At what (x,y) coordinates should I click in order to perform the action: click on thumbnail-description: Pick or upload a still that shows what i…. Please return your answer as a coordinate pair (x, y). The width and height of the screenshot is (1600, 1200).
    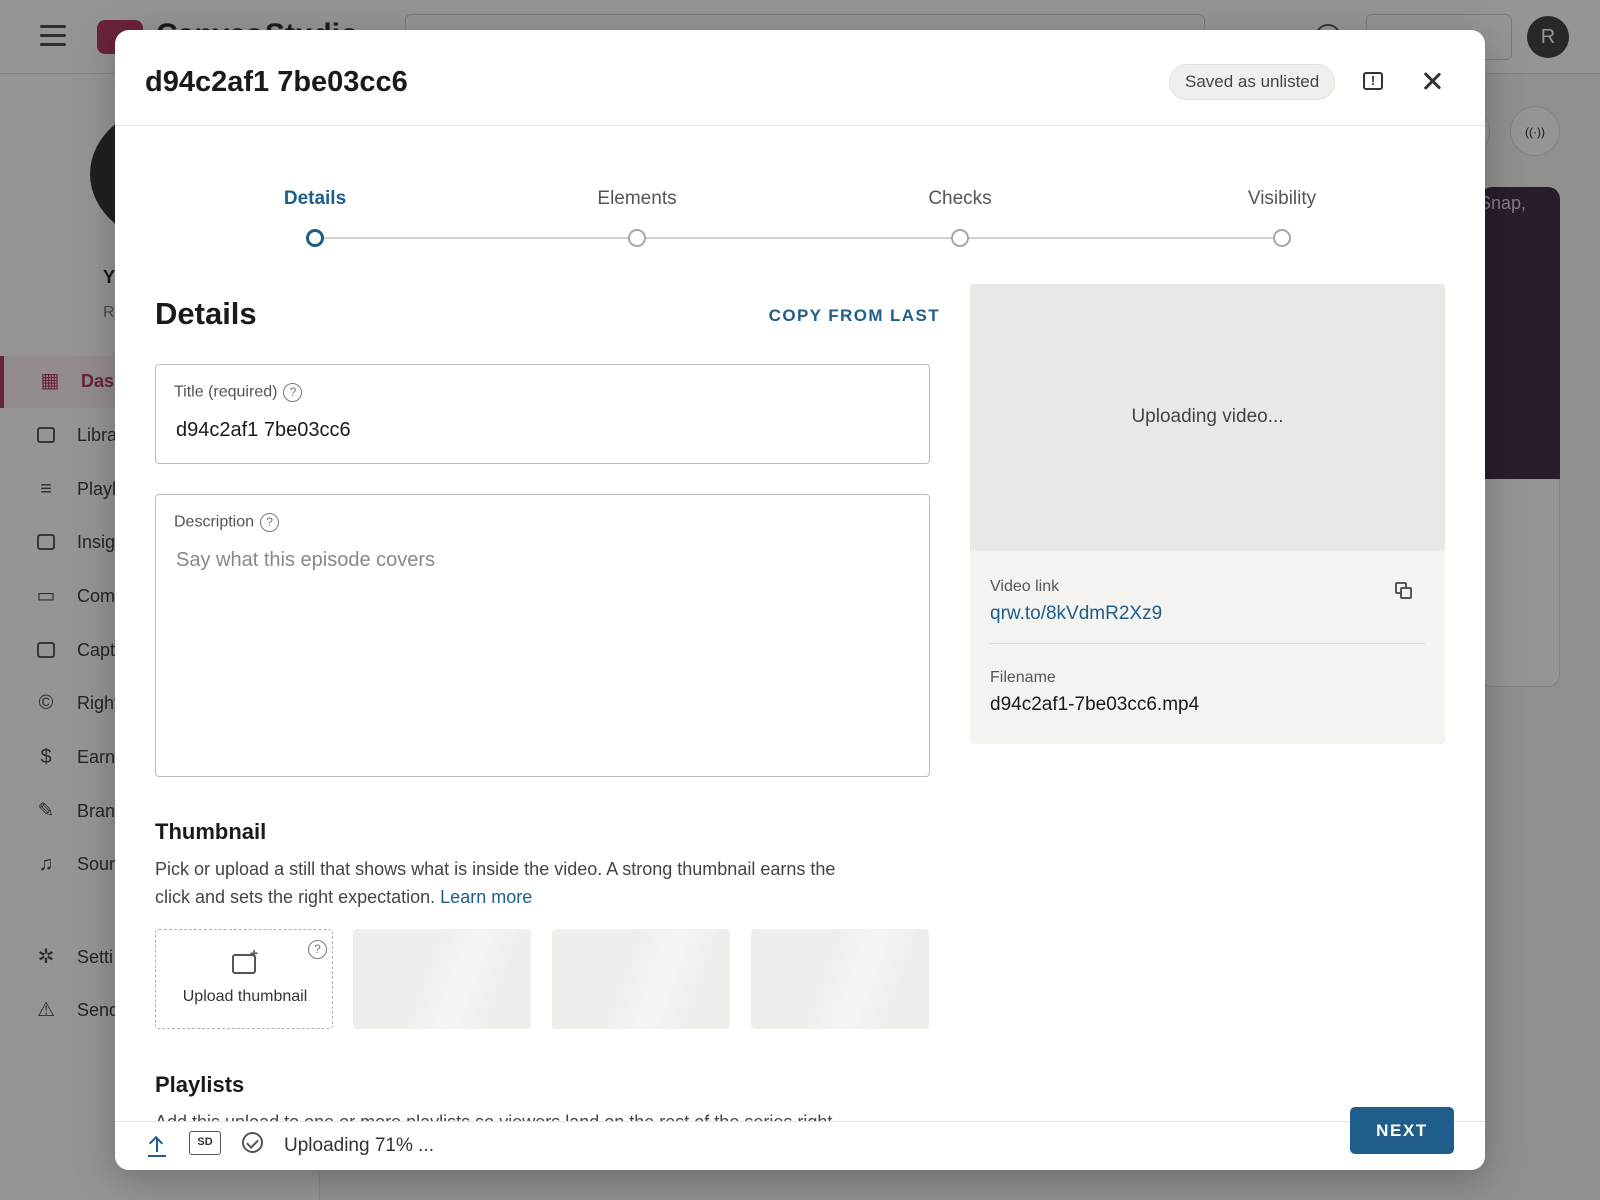
    Looking at the image, I should click on (515, 883).